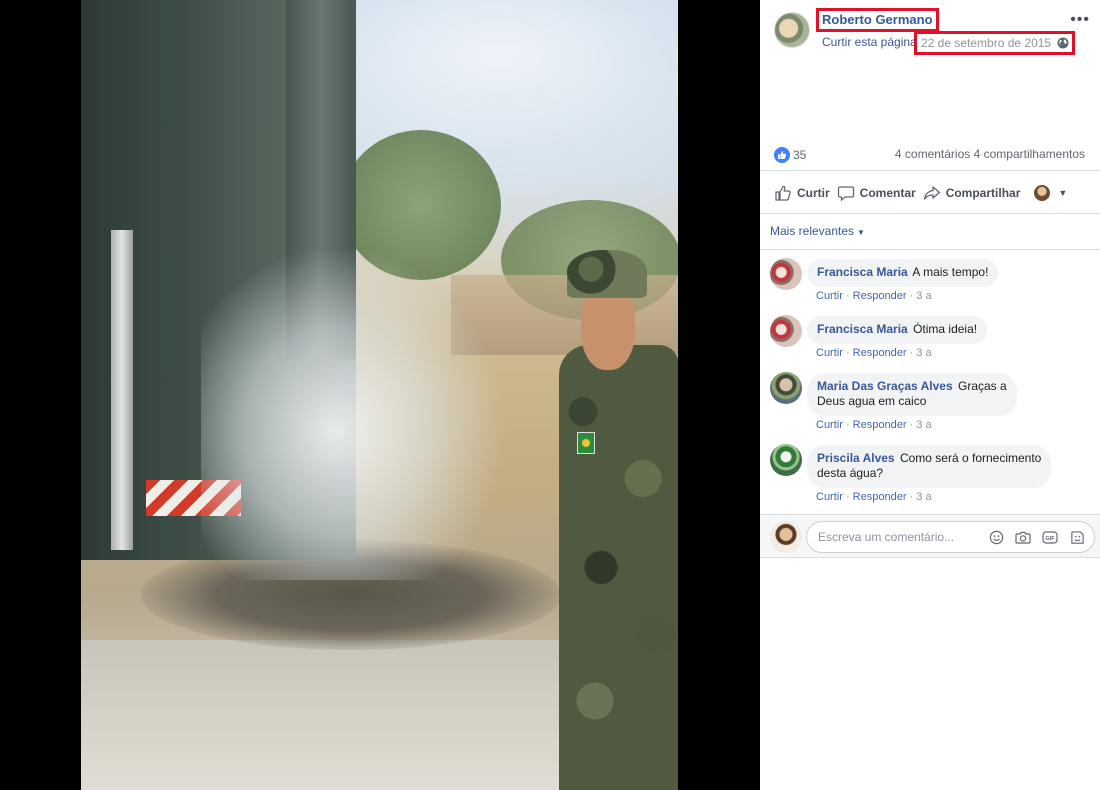 The height and width of the screenshot is (790, 1100). What do you see at coordinates (970, 458) in the screenshot?
I see `comment-text: Como será o fornecimento` at bounding box center [970, 458].